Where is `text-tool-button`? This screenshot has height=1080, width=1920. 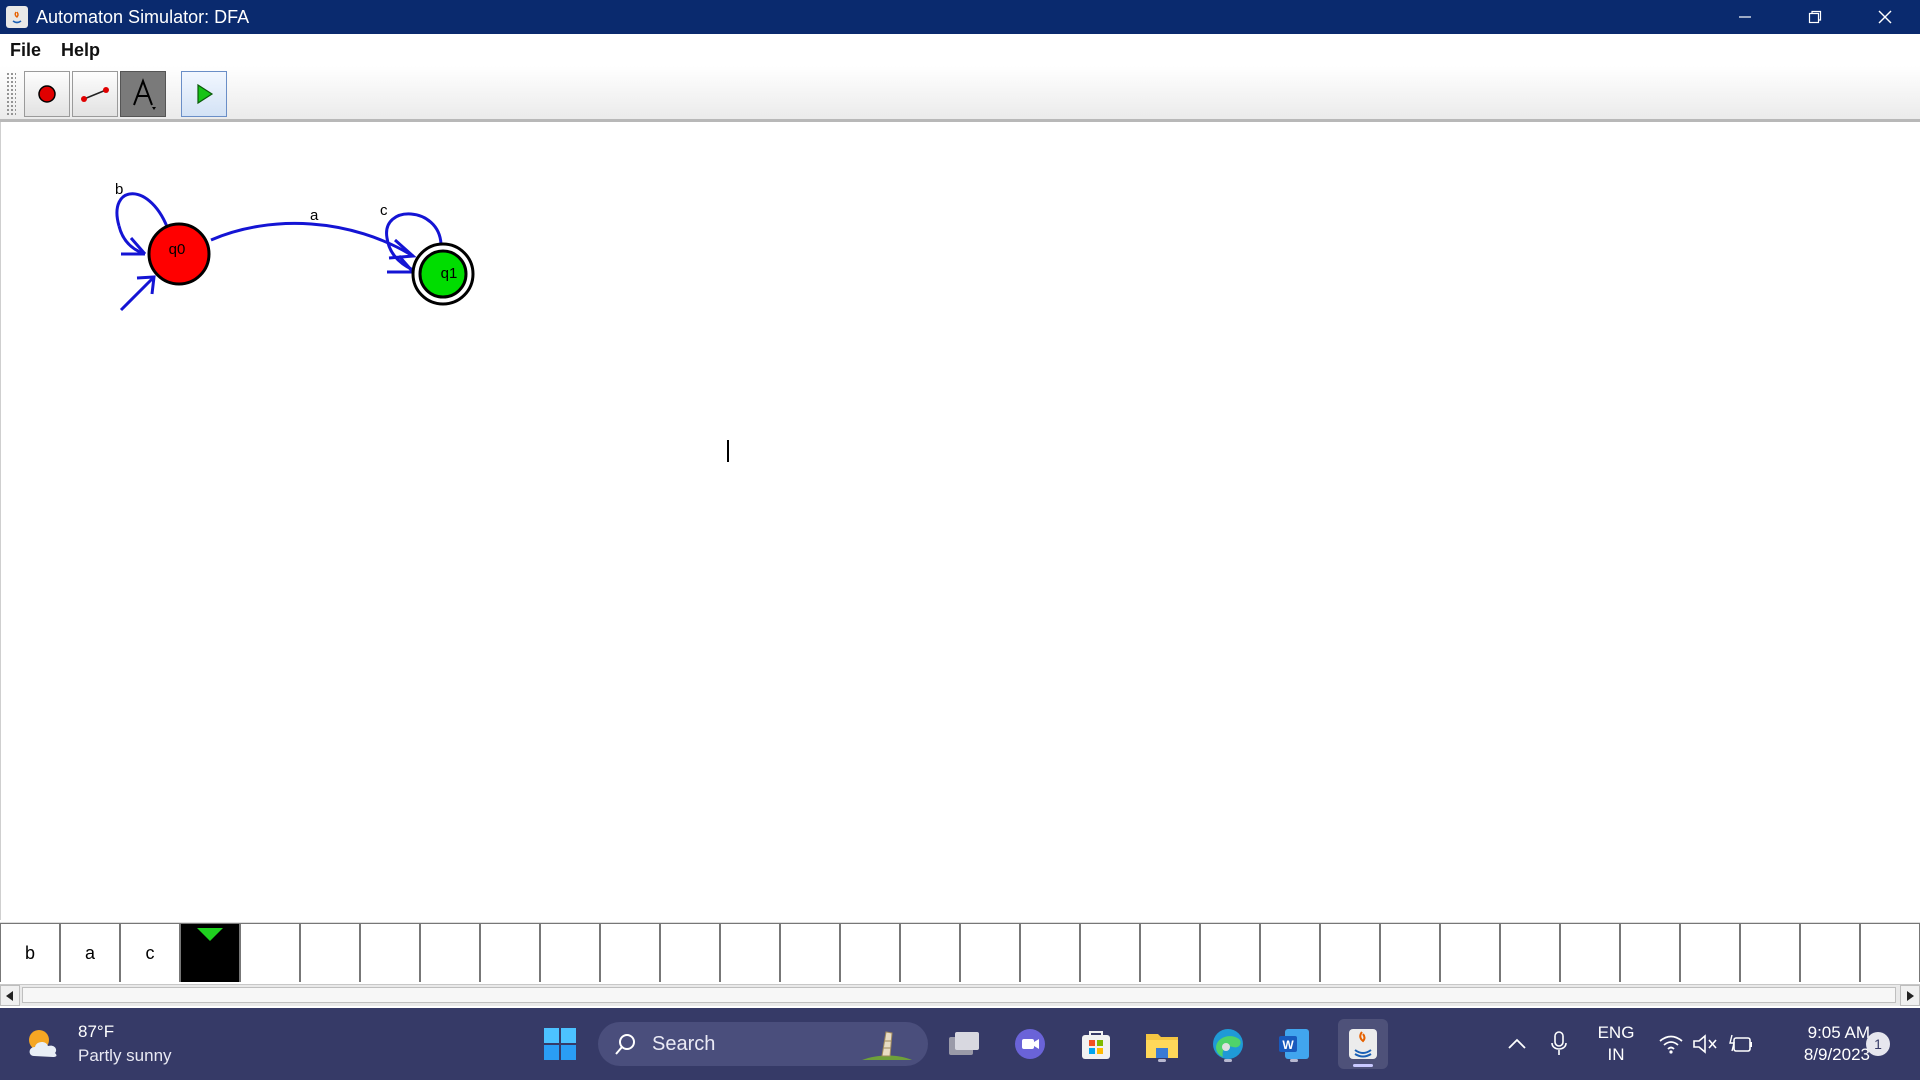
text-tool-button is located at coordinates (143, 94).